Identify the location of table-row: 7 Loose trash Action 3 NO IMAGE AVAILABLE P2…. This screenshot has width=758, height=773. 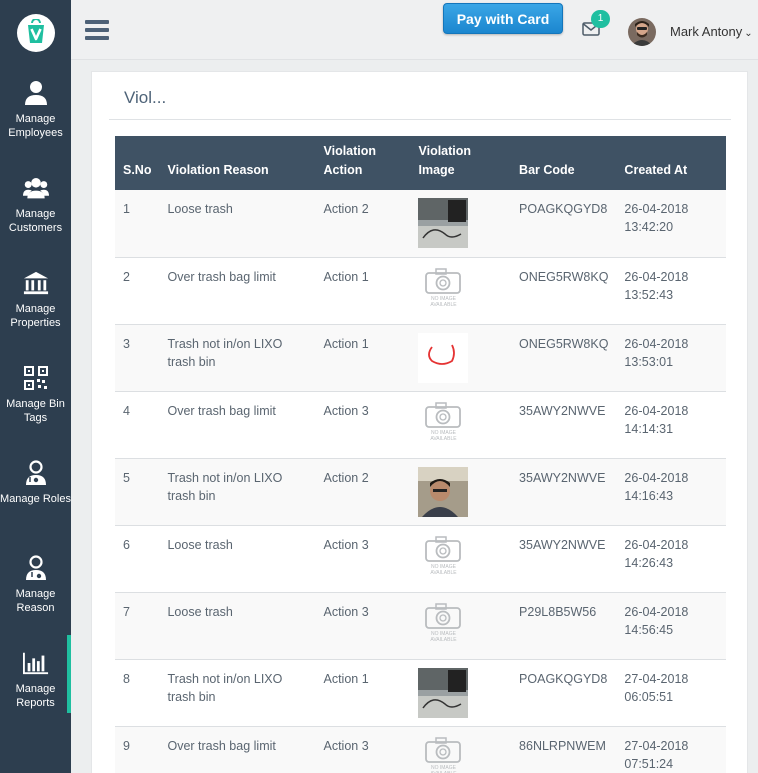
(420, 625).